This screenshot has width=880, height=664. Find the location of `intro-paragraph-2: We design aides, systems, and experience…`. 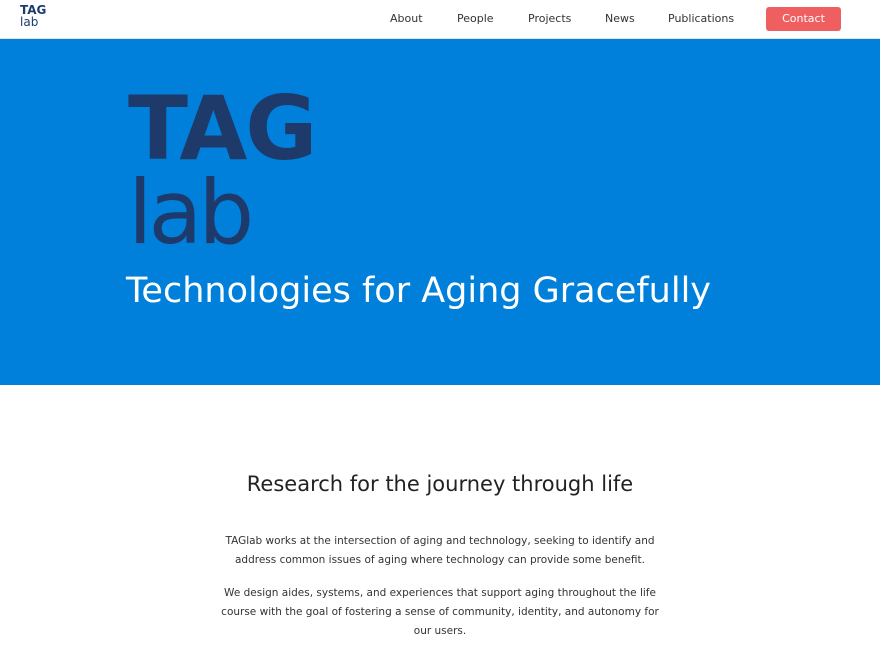

intro-paragraph-2: We design aides, systems, and experience… is located at coordinates (440, 612).